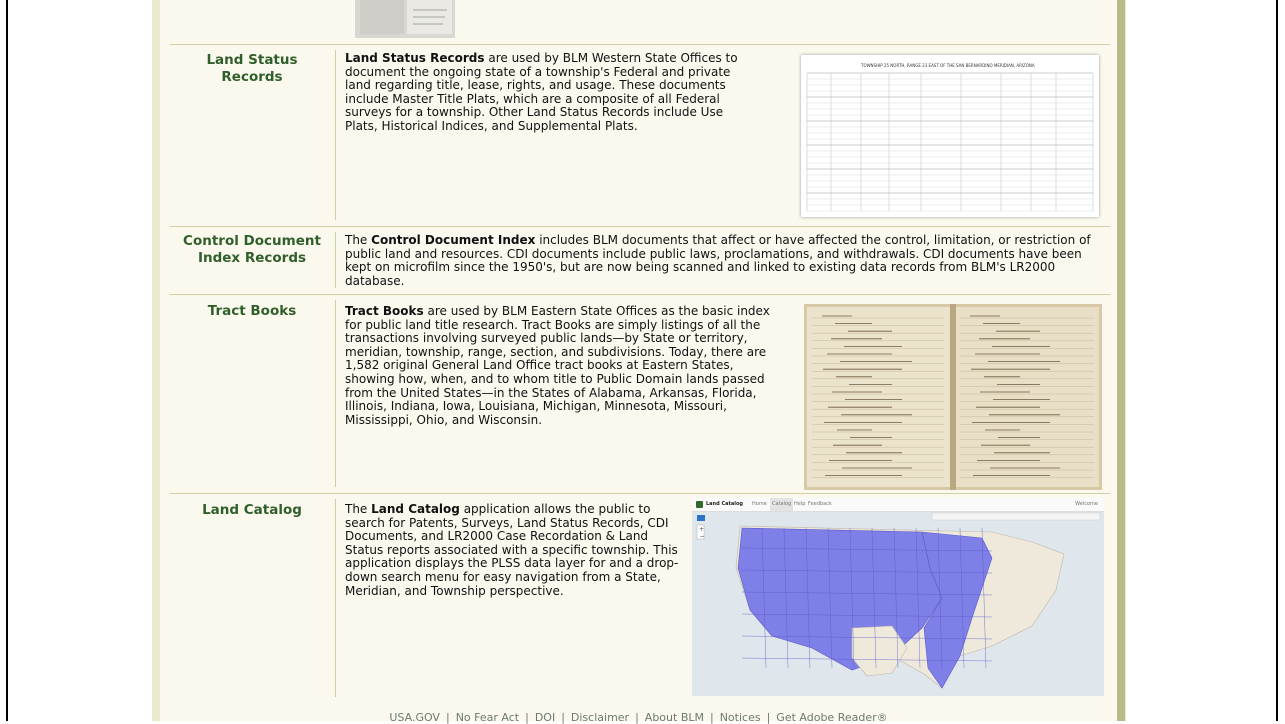  I want to click on top-document-image, so click(405, 20).